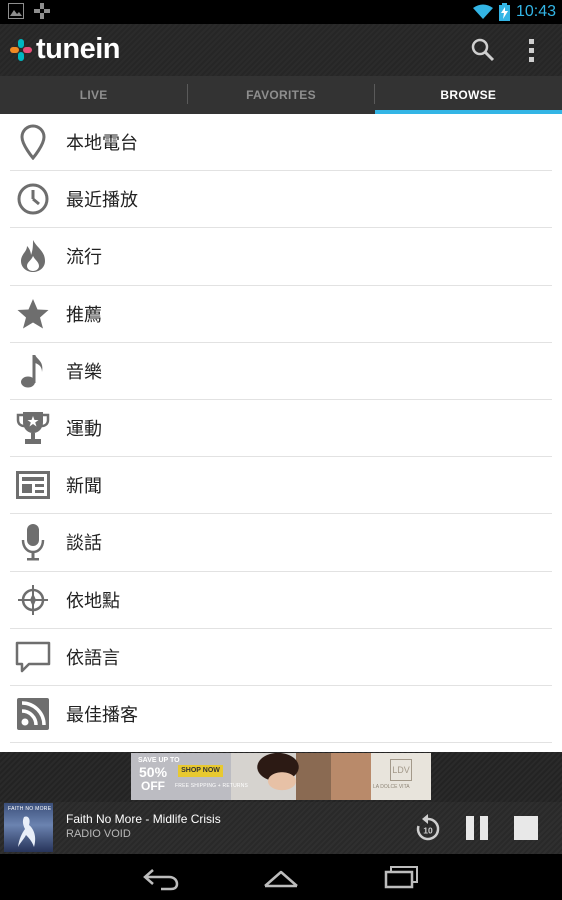  Describe the element at coordinates (78, 49) in the screenshot. I see `app-name: tunein` at that location.